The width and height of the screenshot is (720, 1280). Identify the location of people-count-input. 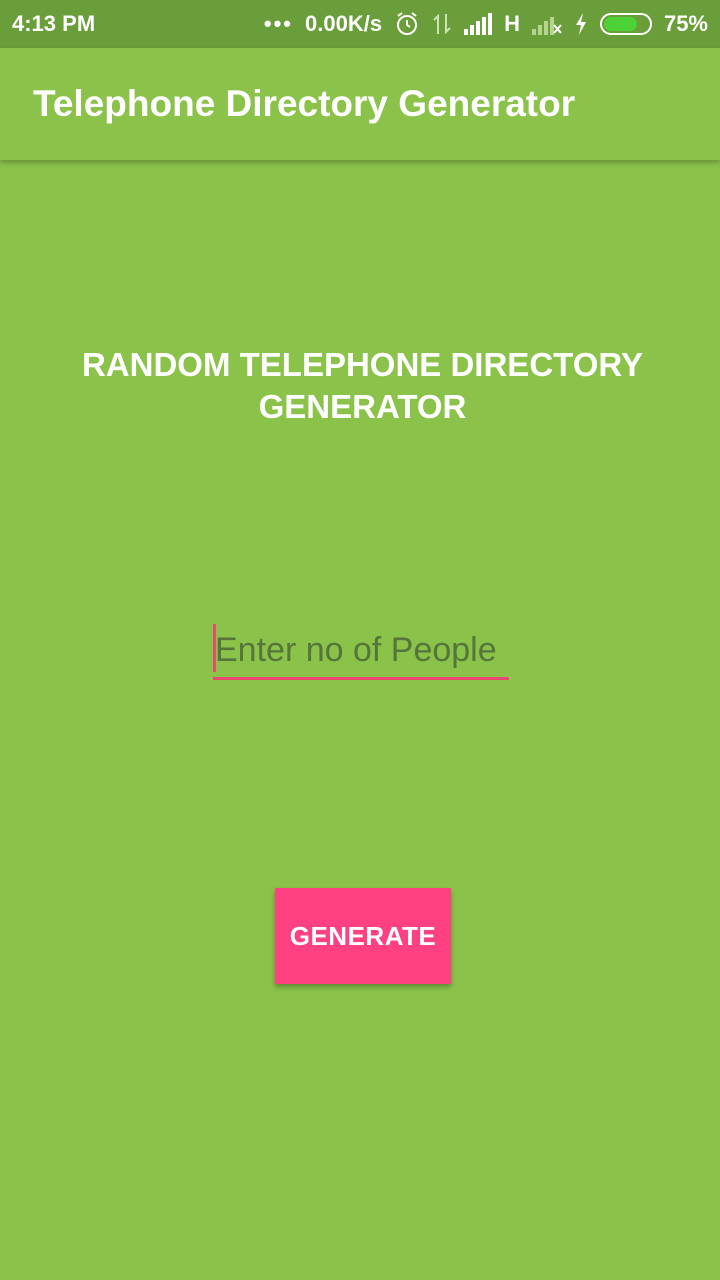
(361, 650).